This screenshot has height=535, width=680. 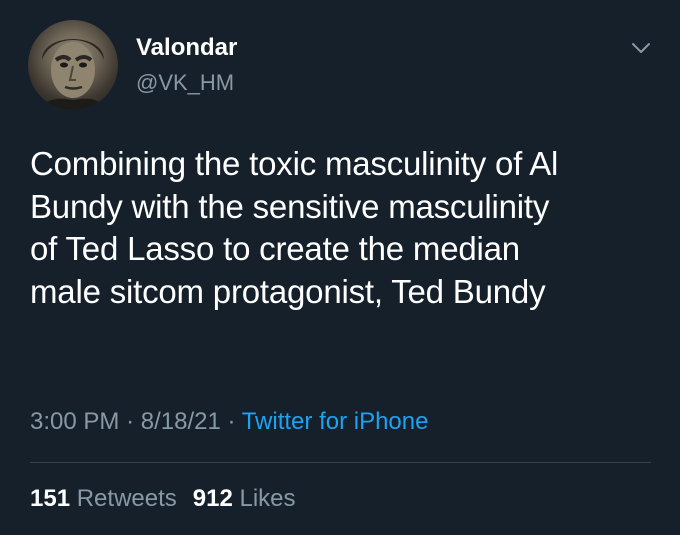 What do you see at coordinates (335, 421) in the screenshot?
I see `tweet-source-link: Twitter for iPhone` at bounding box center [335, 421].